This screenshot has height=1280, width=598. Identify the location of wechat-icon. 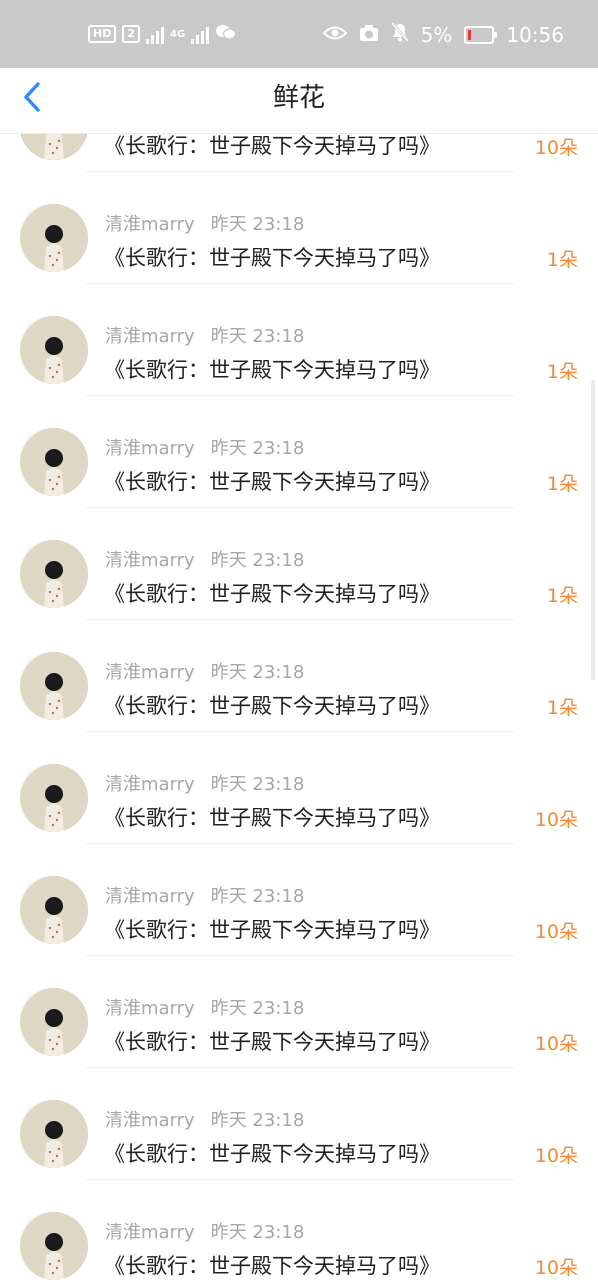
(226, 34).